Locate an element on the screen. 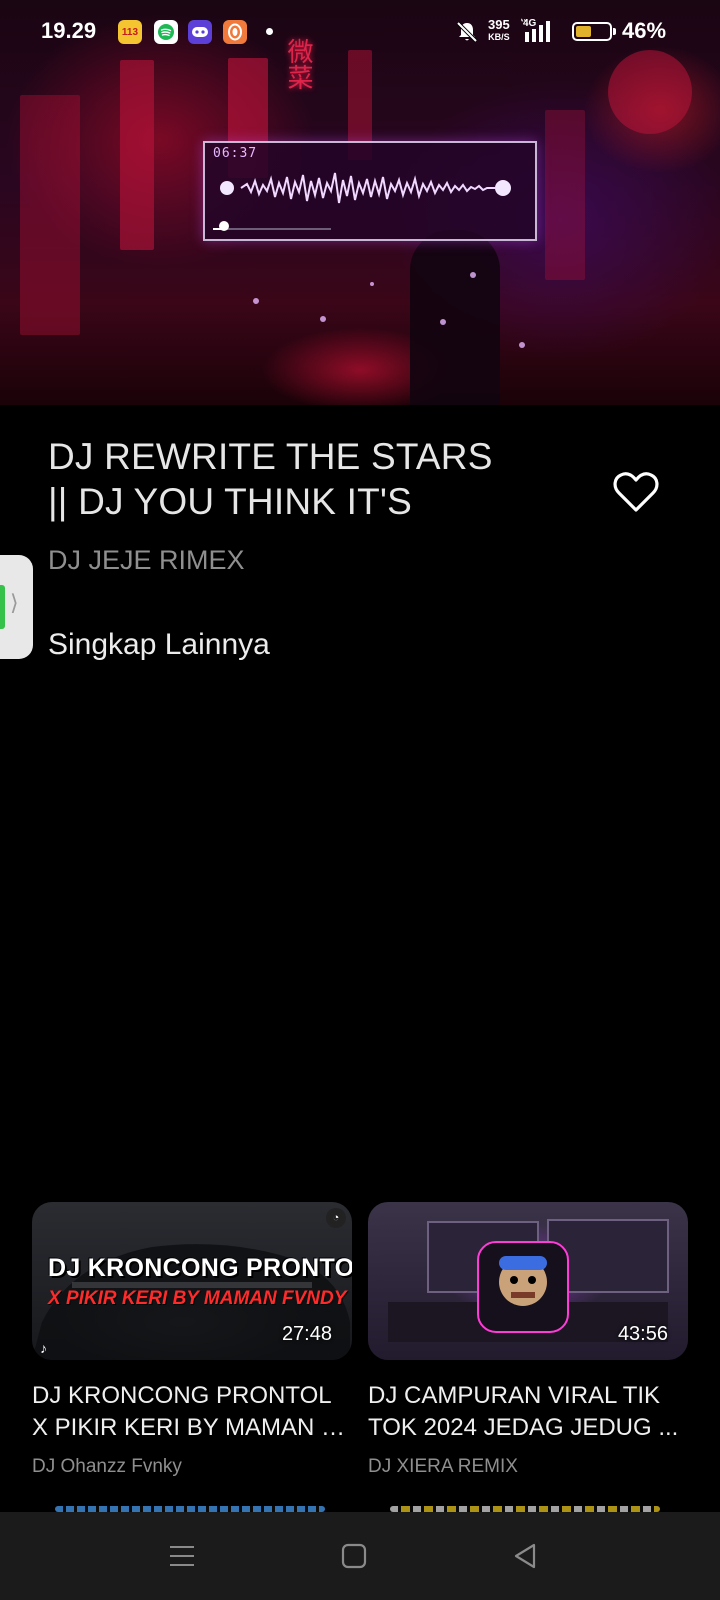  thumbnail-title: DJ KRONCONG PRONTOL is located at coordinates (200, 1268).